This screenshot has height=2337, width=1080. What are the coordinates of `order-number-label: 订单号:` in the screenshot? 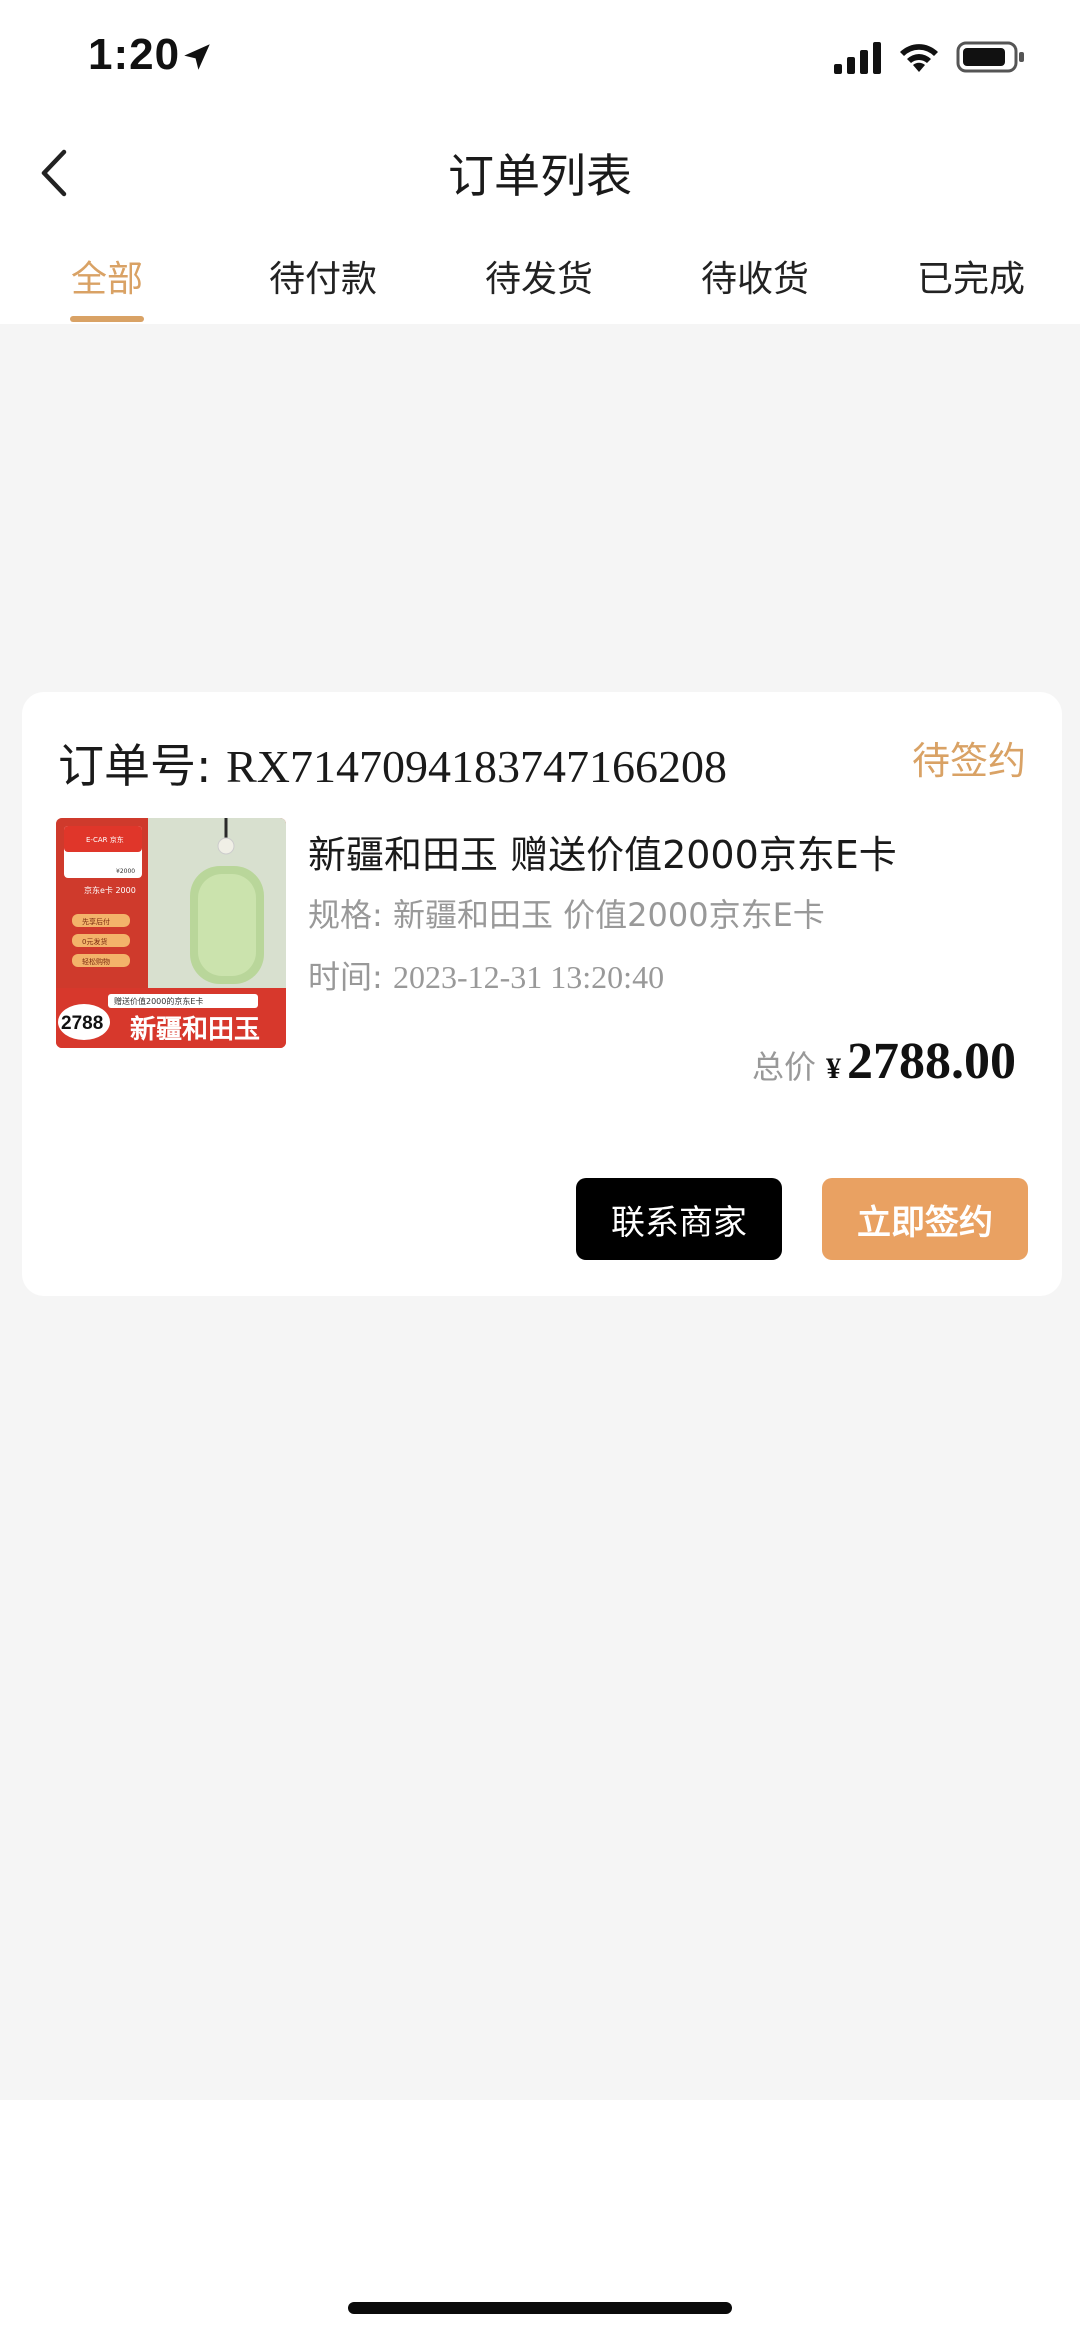 It's located at (142, 766).